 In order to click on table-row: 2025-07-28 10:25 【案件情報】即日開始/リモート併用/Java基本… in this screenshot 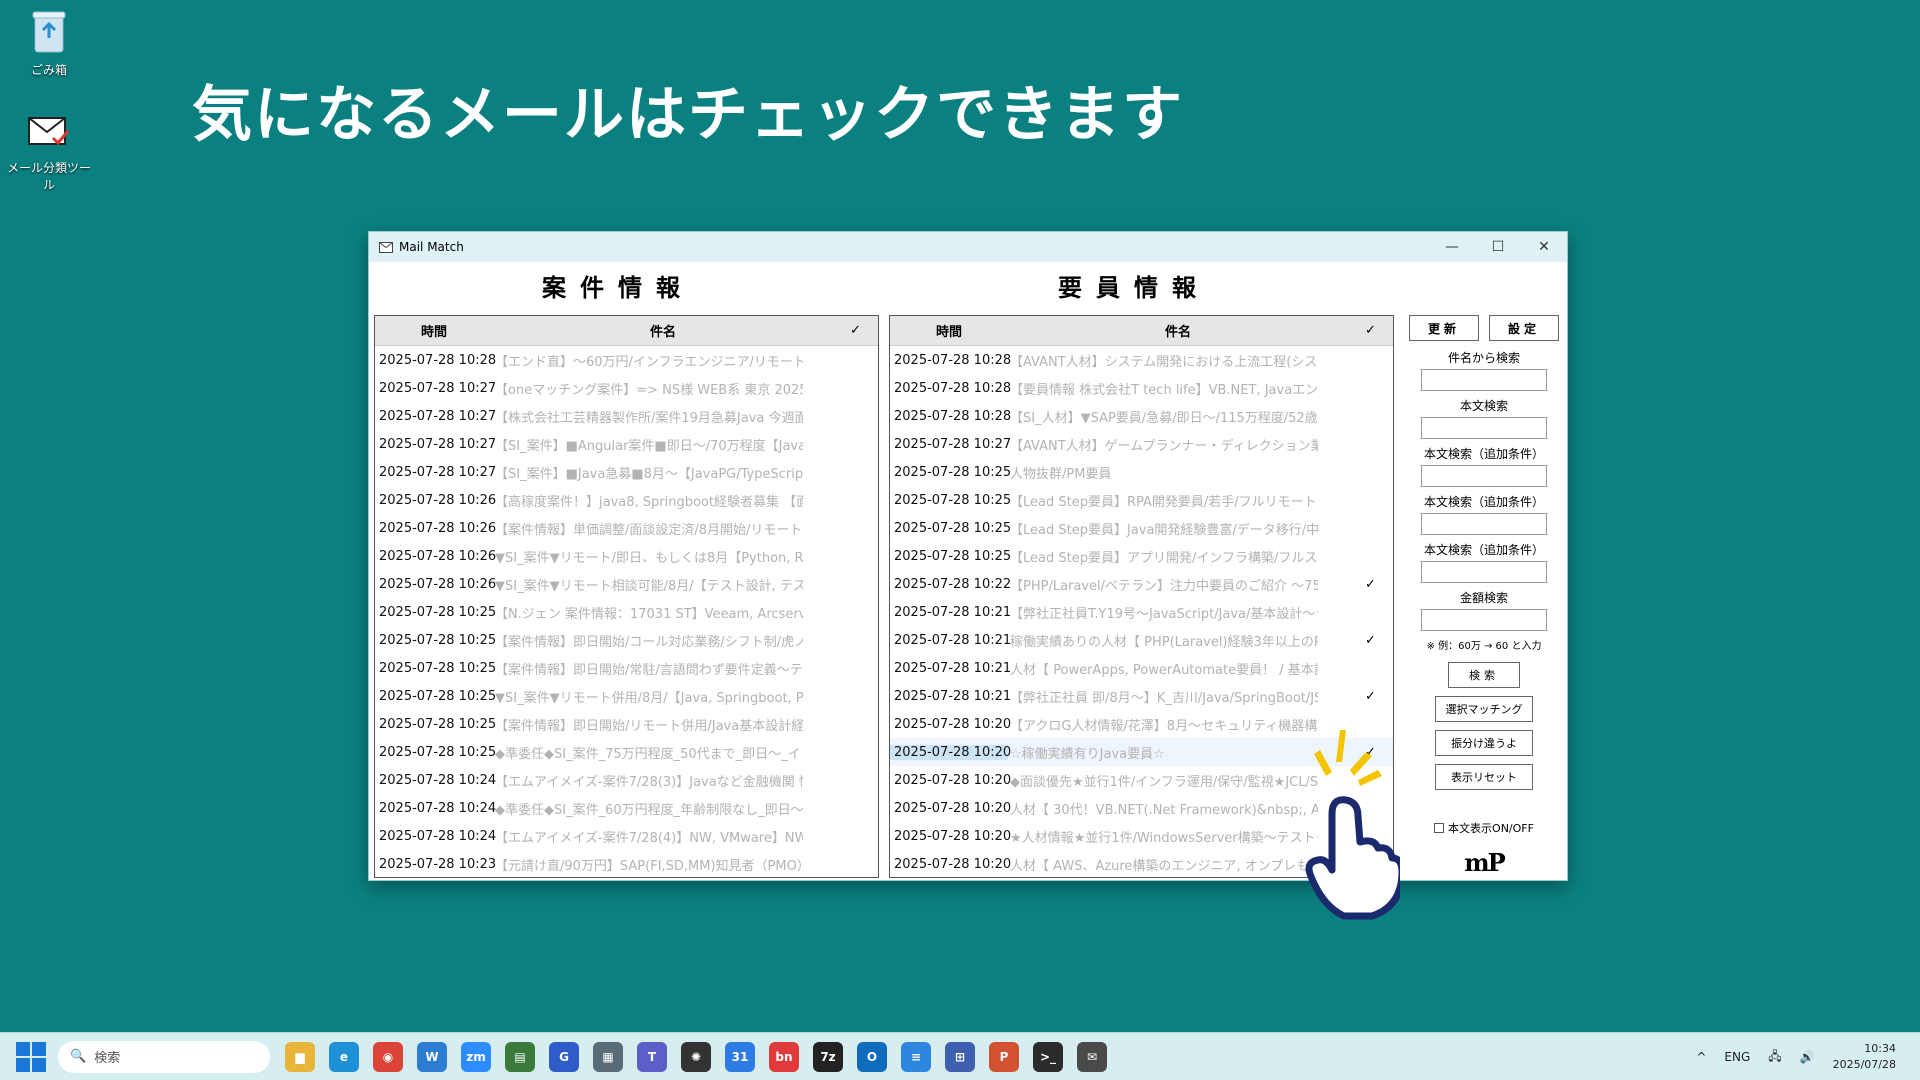, I will do `click(626, 724)`.